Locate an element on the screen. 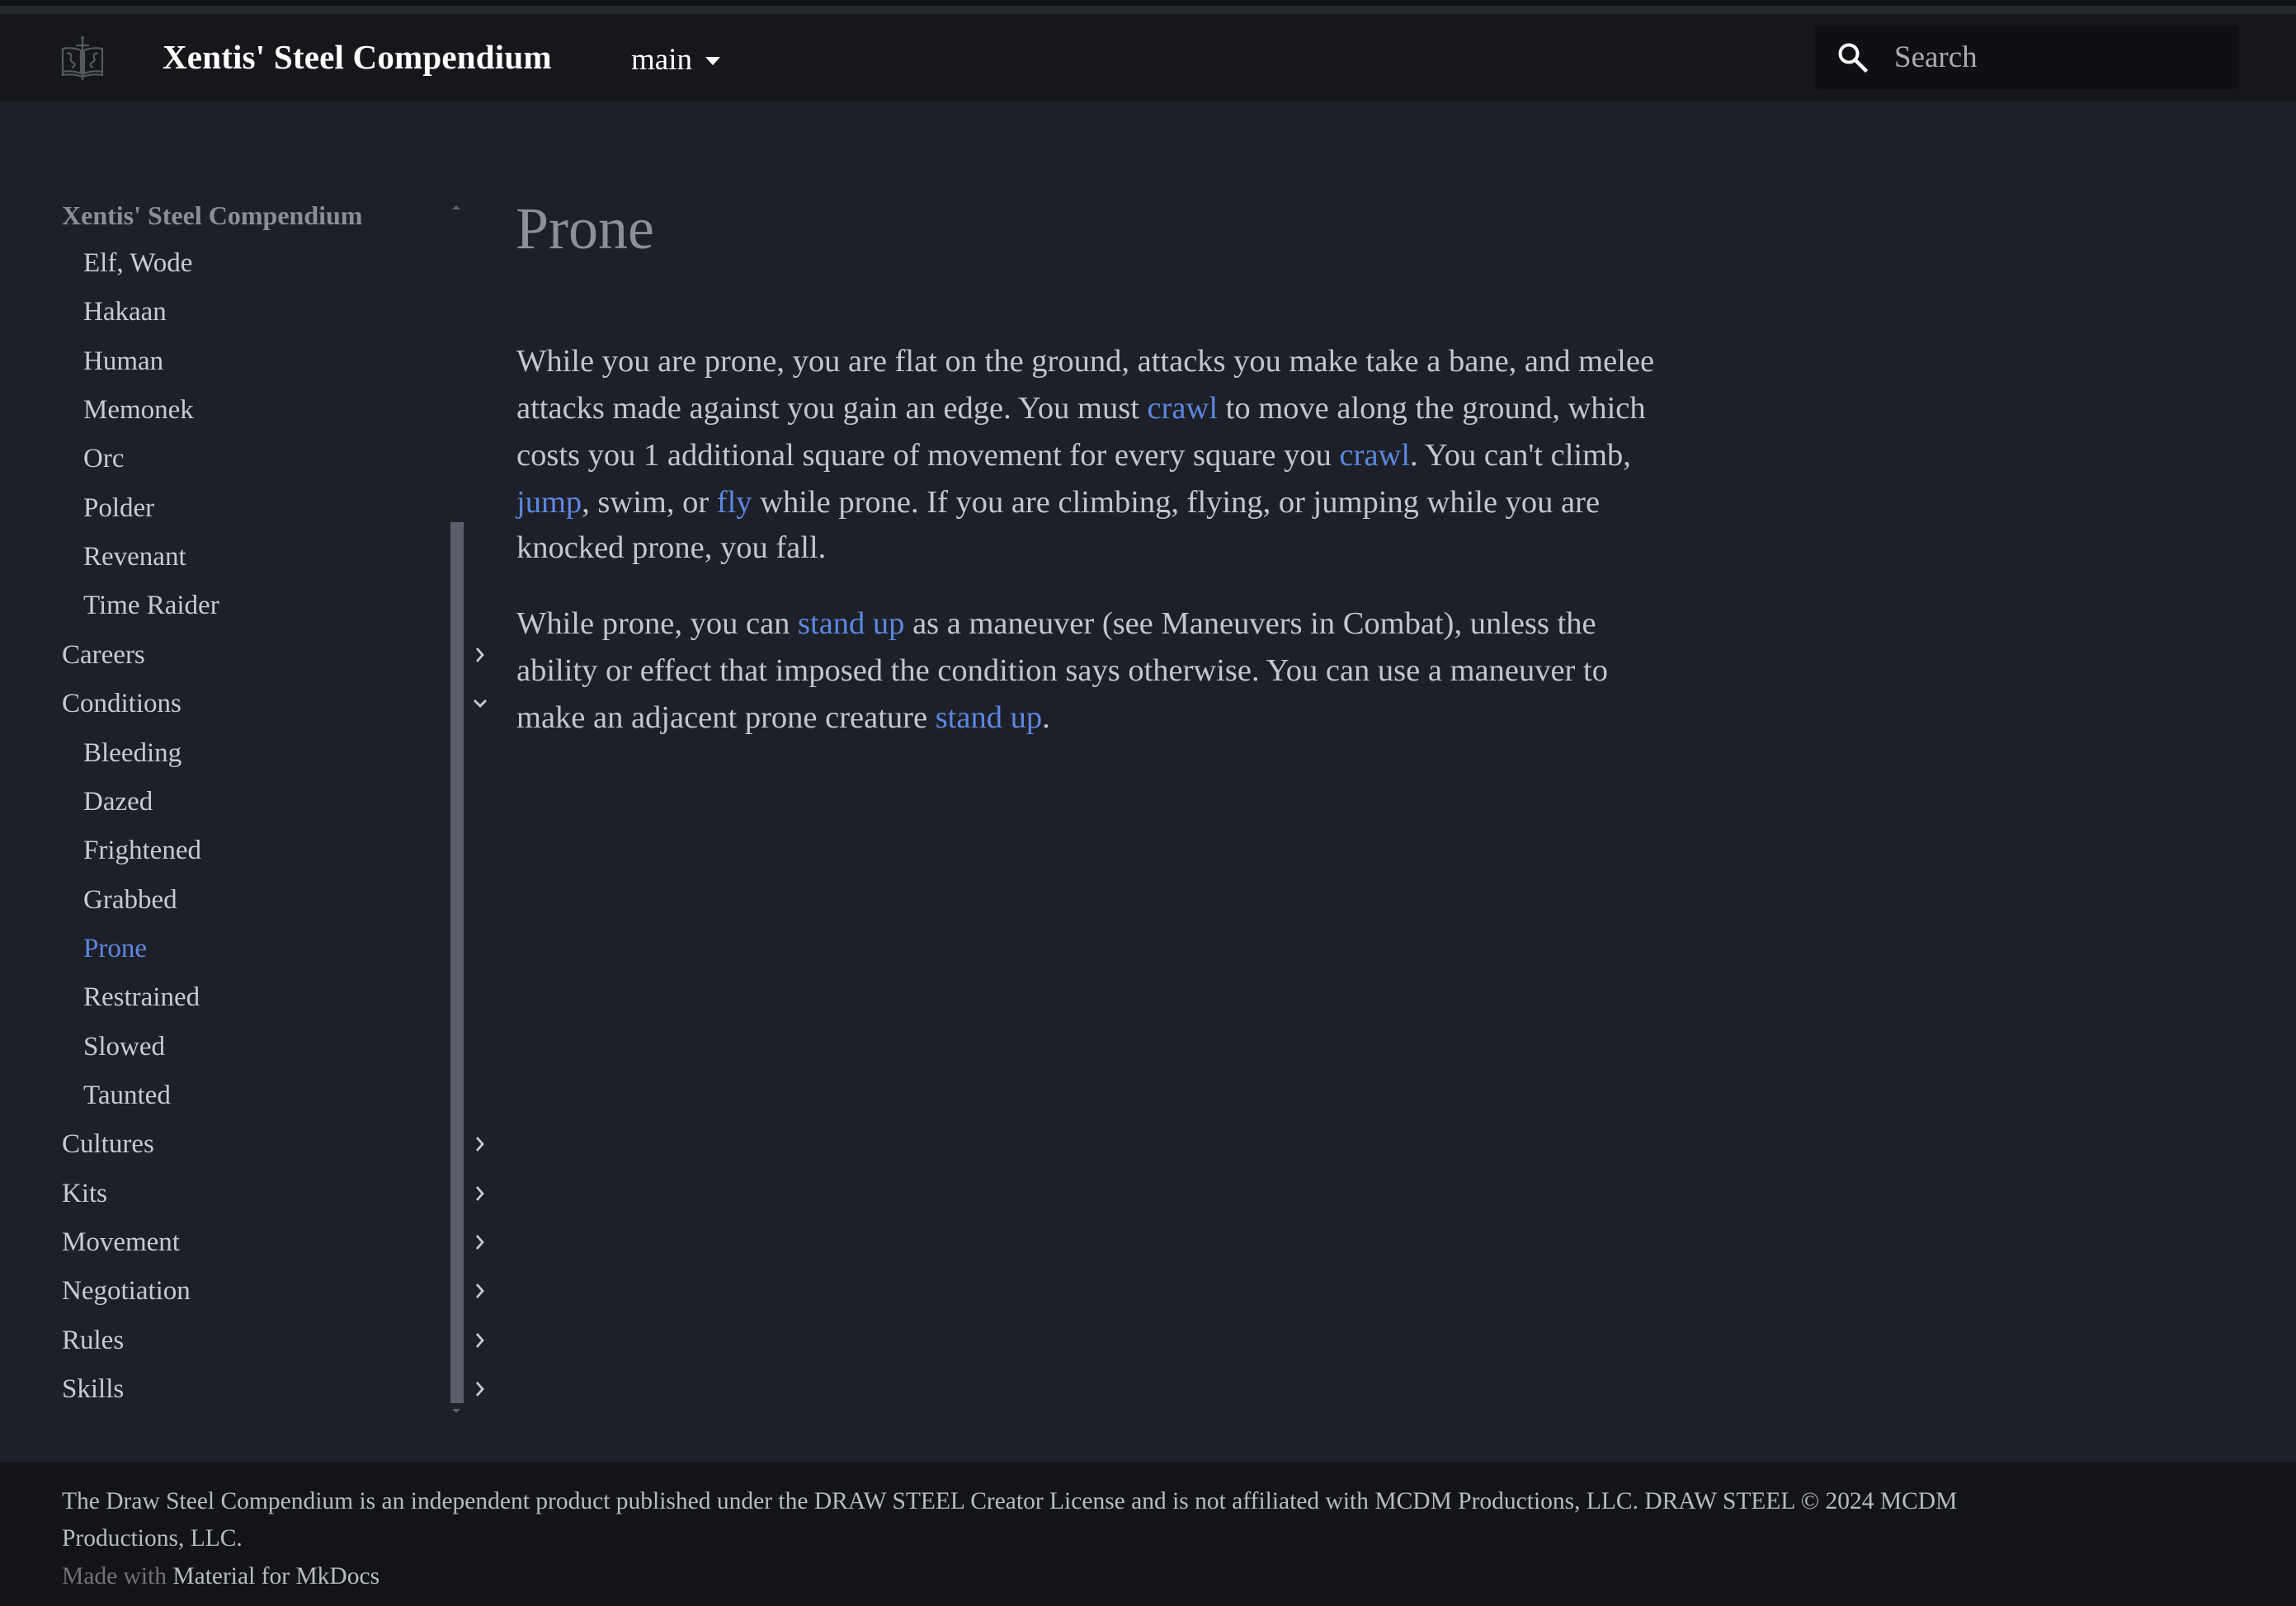  sidebar-item-label: Frightened is located at coordinates (142, 850).